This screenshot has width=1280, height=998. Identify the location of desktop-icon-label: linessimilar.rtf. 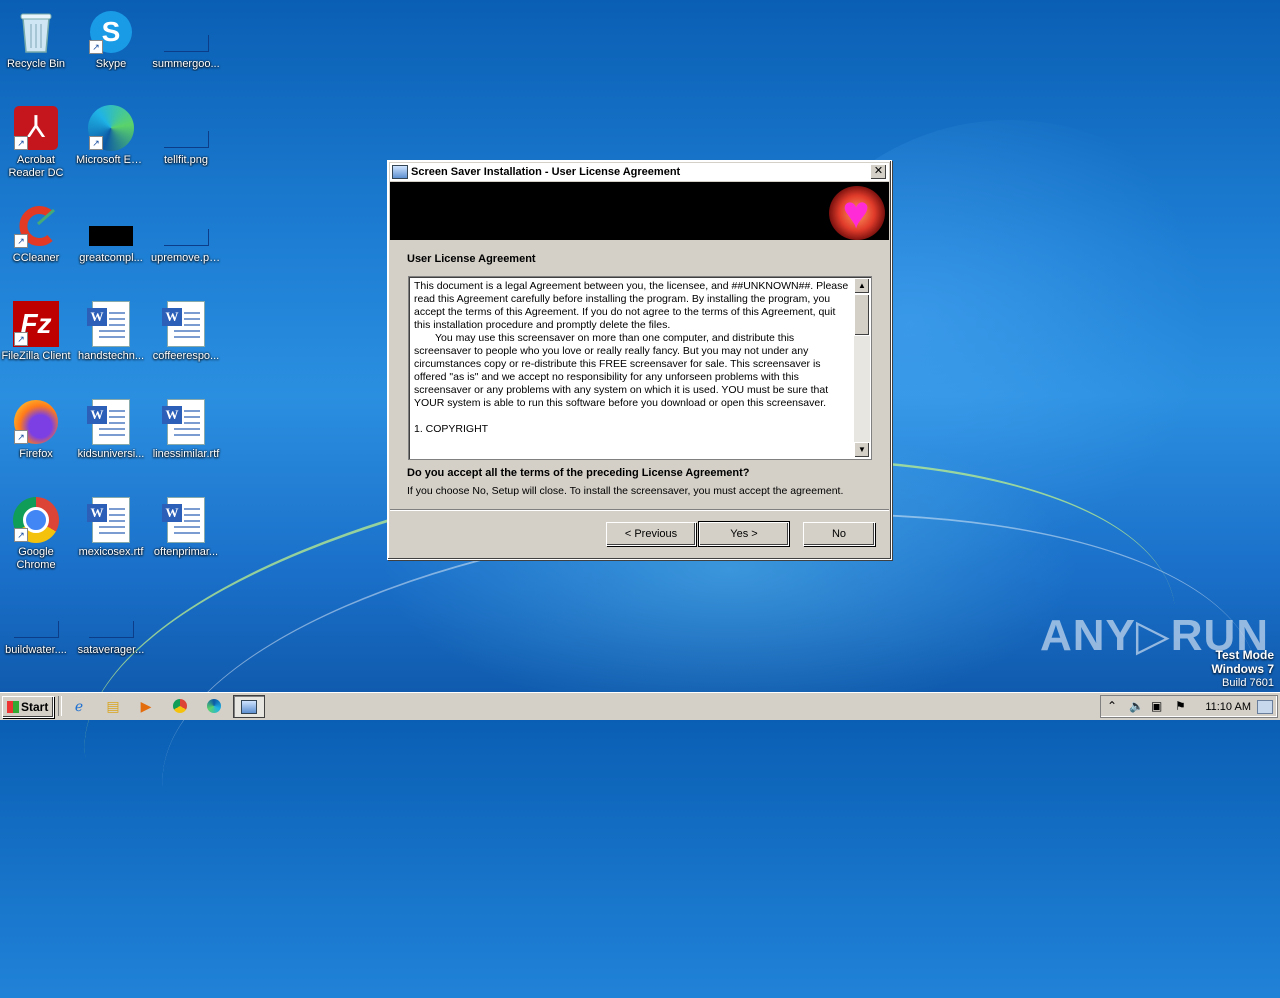
(186, 454).